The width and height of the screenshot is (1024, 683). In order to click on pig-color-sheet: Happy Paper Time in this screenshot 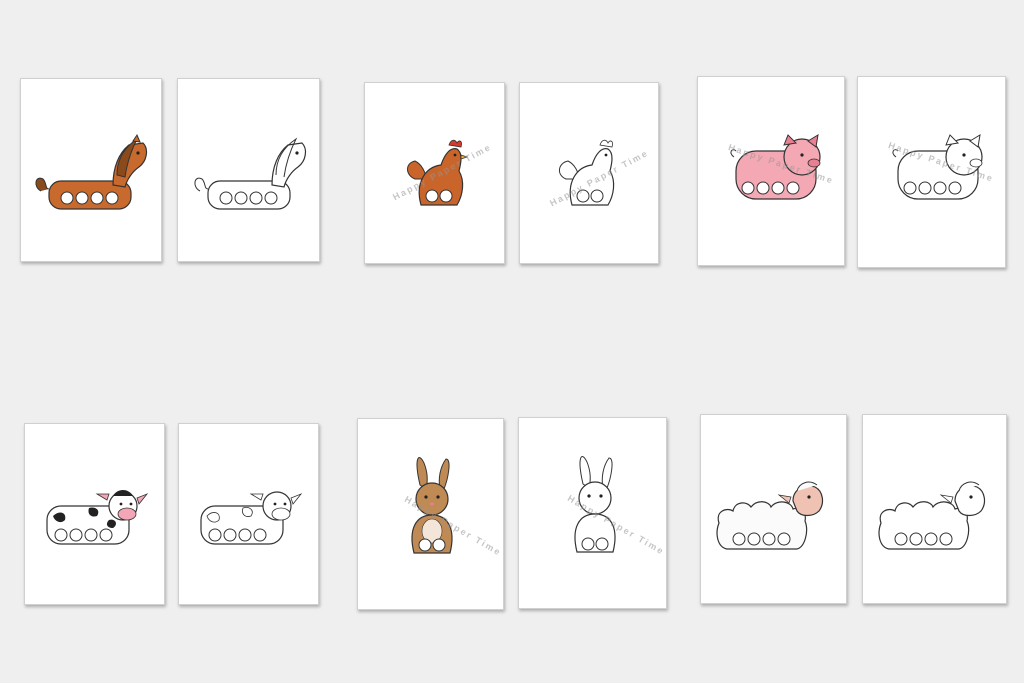, I will do `click(771, 171)`.